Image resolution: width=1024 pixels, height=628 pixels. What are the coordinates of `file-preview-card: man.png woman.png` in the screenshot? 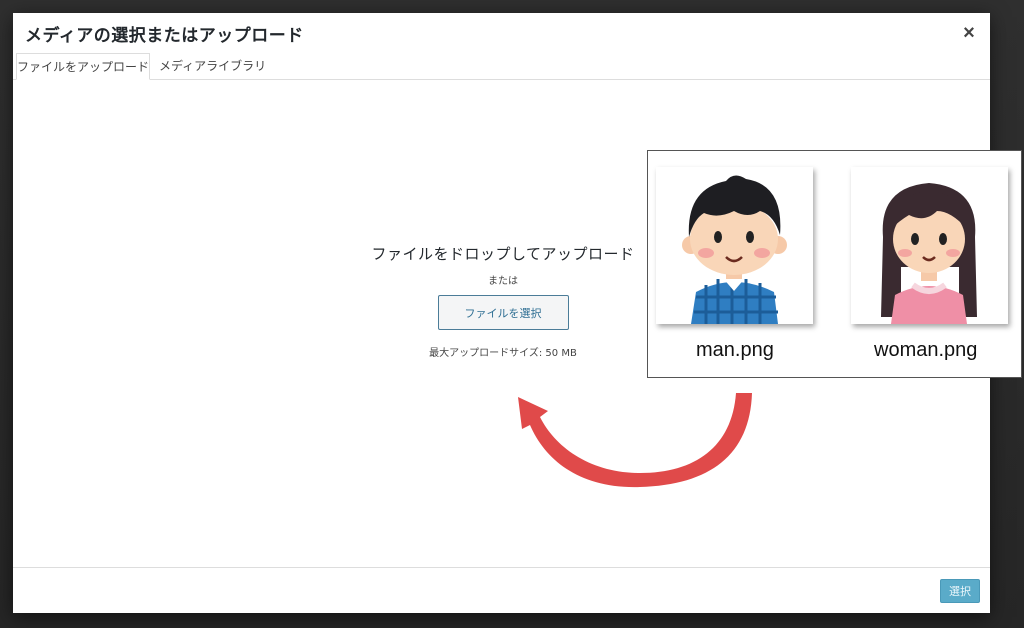 It's located at (834, 264).